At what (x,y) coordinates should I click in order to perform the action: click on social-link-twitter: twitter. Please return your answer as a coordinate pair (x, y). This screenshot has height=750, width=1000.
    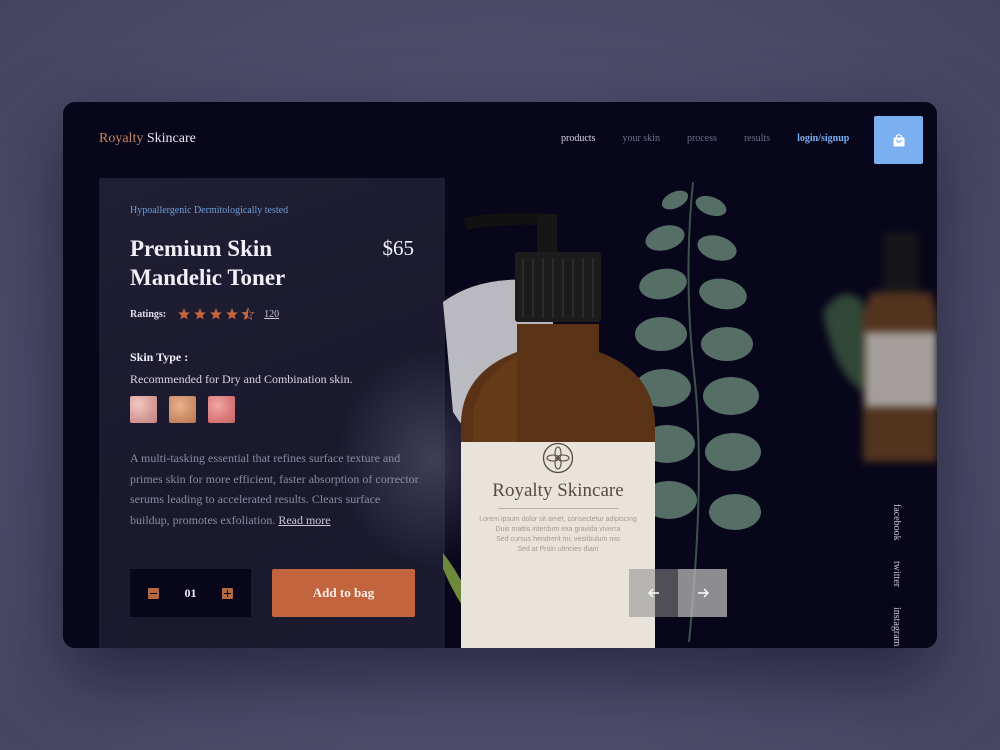
    Looking at the image, I should click on (896, 574).